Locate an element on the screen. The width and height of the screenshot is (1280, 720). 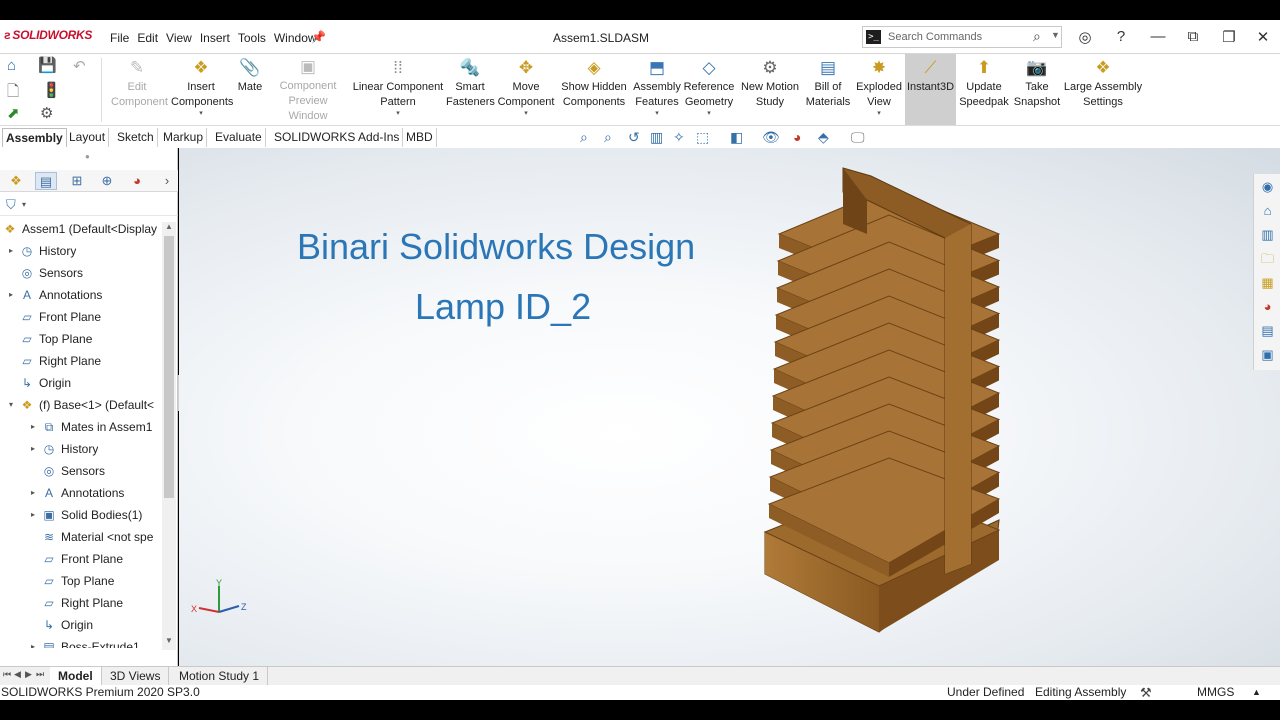
tree-item: ▸ ▣ Solid Bodies(1) is located at coordinates (85, 515).